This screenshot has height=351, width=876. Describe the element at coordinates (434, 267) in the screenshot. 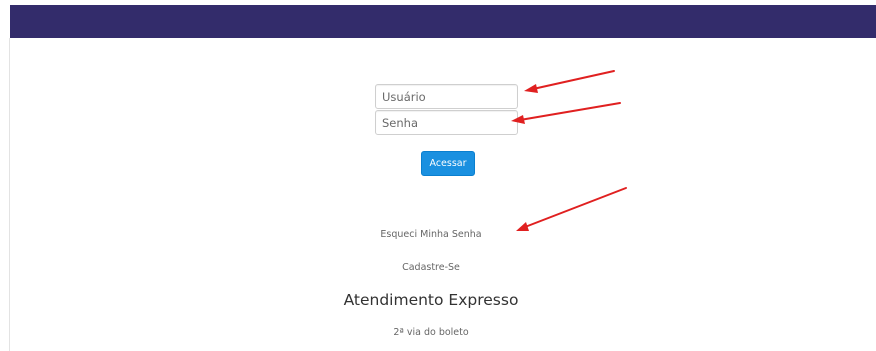

I see `signup-link: Cadastre-Se` at that location.